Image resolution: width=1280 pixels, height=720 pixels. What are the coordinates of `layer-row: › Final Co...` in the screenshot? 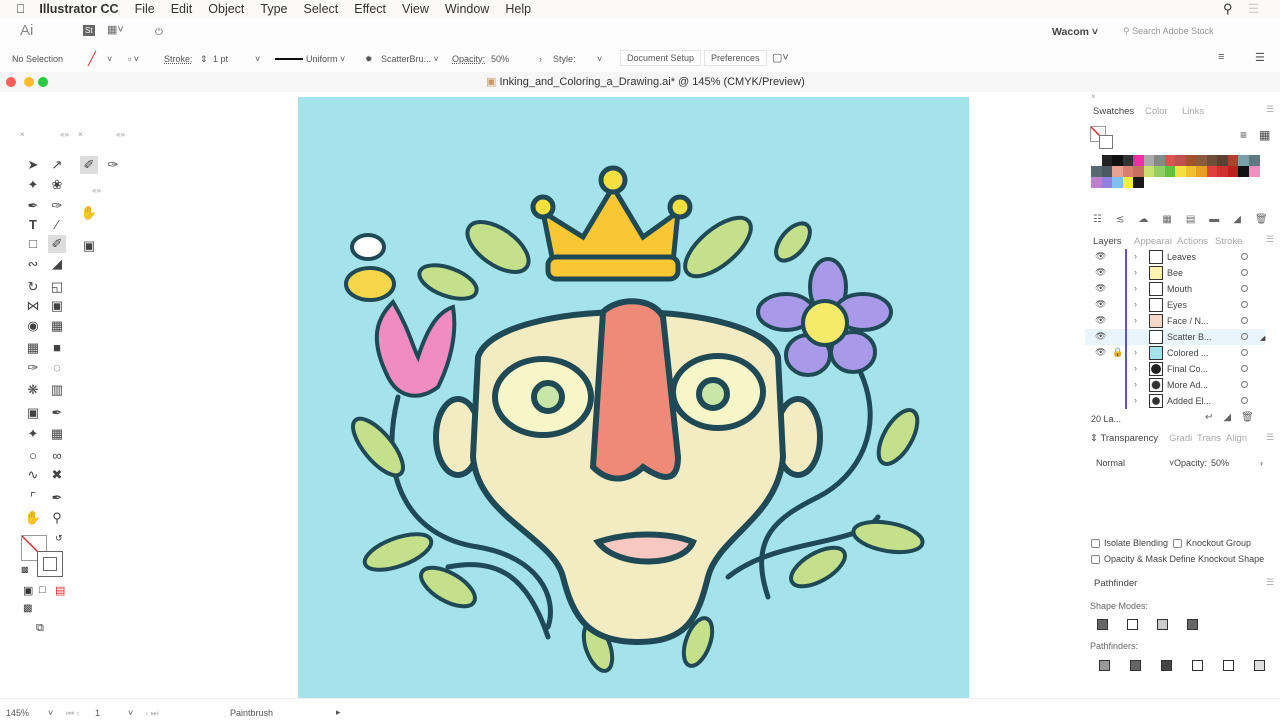 It's located at (1175, 369).